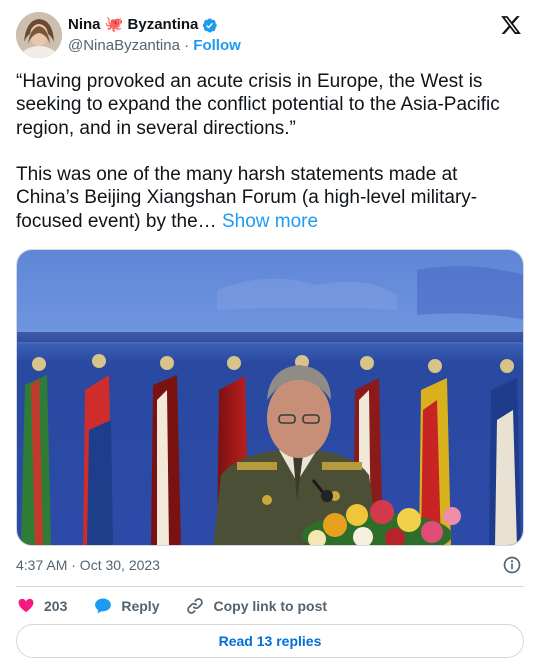  I want to click on verified-badge-icon, so click(210, 25).